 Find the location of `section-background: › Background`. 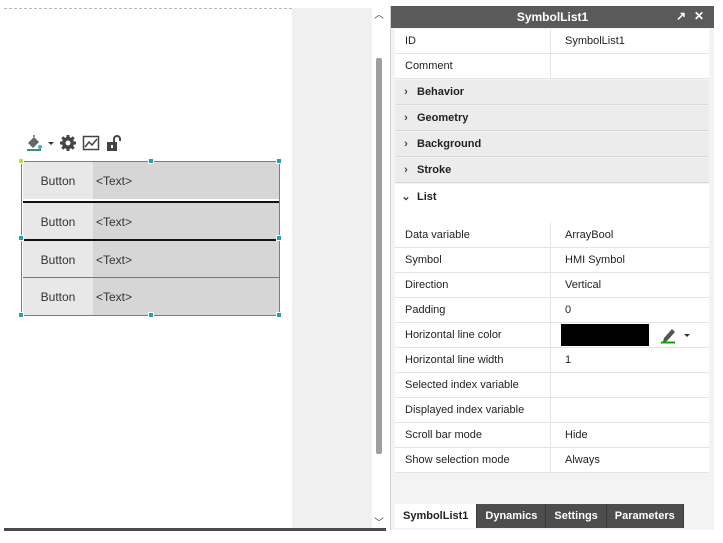

section-background: › Background is located at coordinates (552, 144).